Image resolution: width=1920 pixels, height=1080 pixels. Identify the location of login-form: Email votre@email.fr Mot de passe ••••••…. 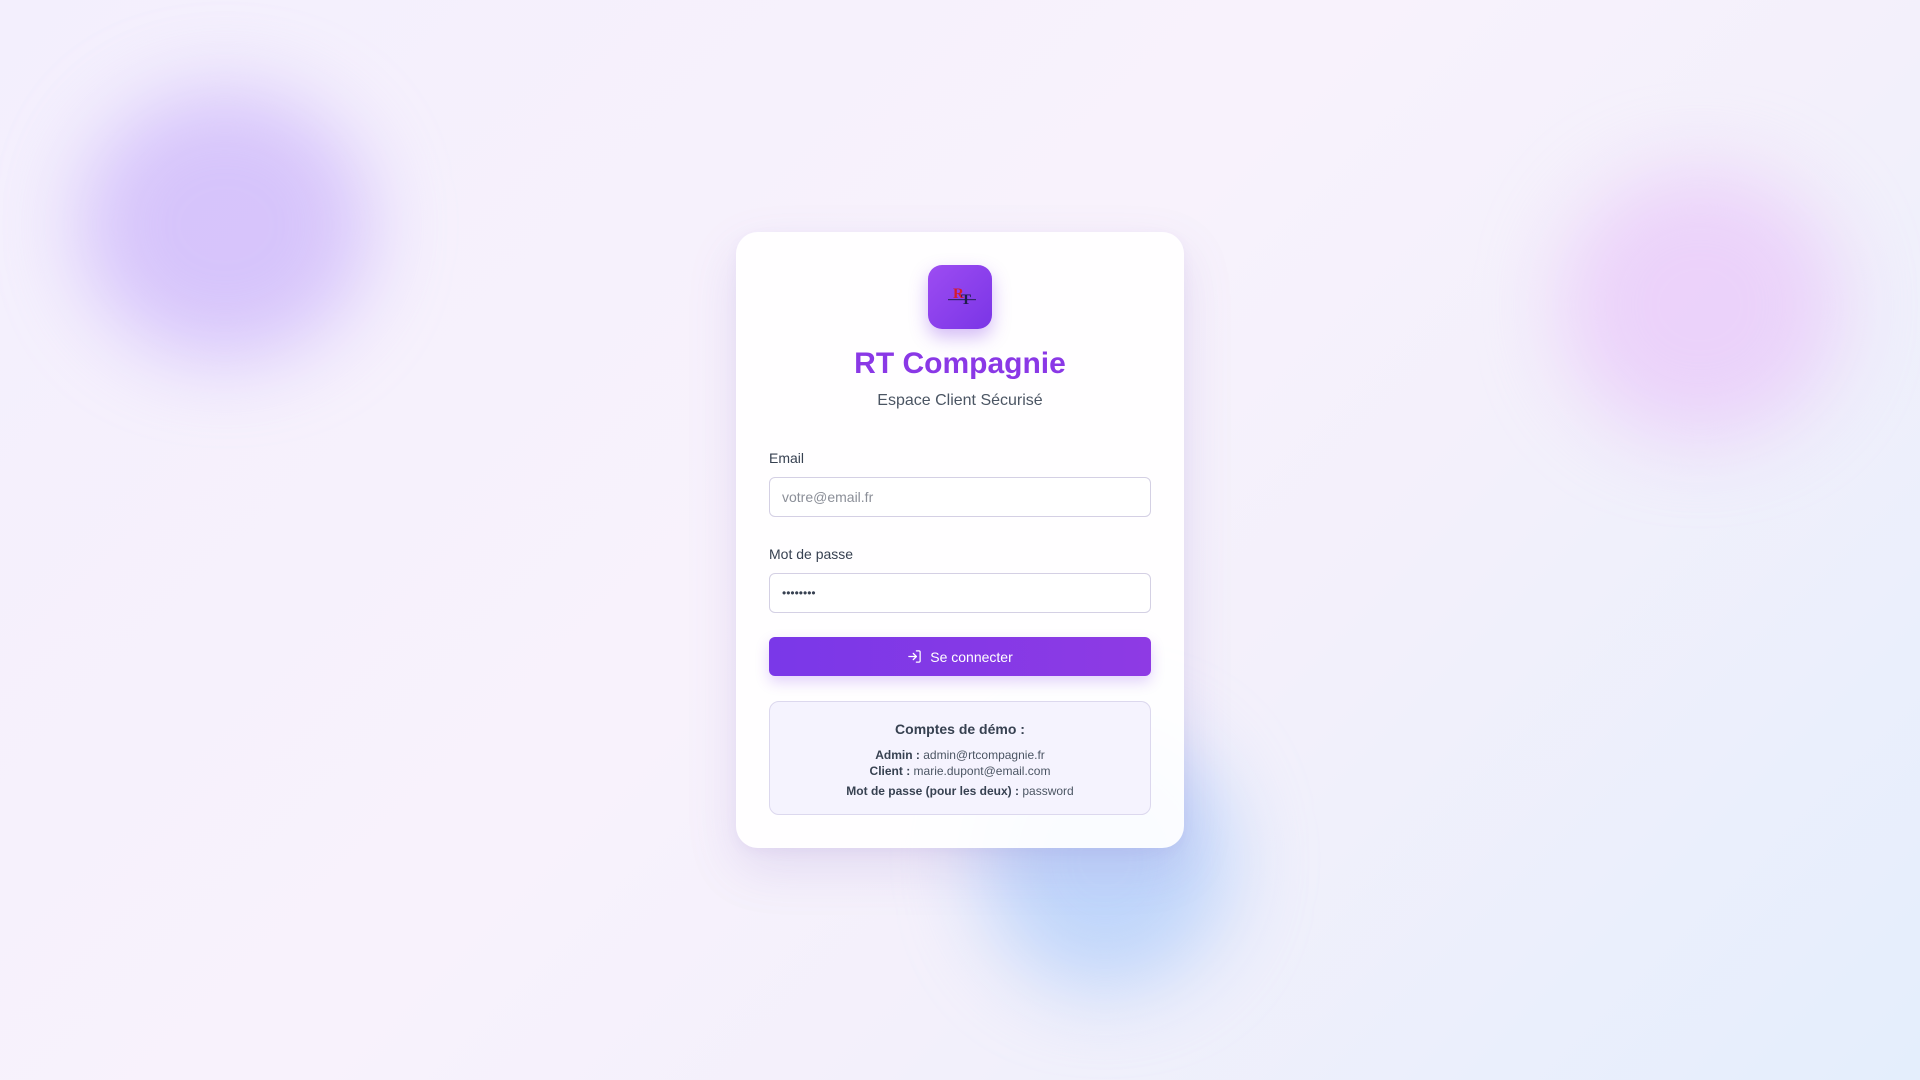
(960, 632).